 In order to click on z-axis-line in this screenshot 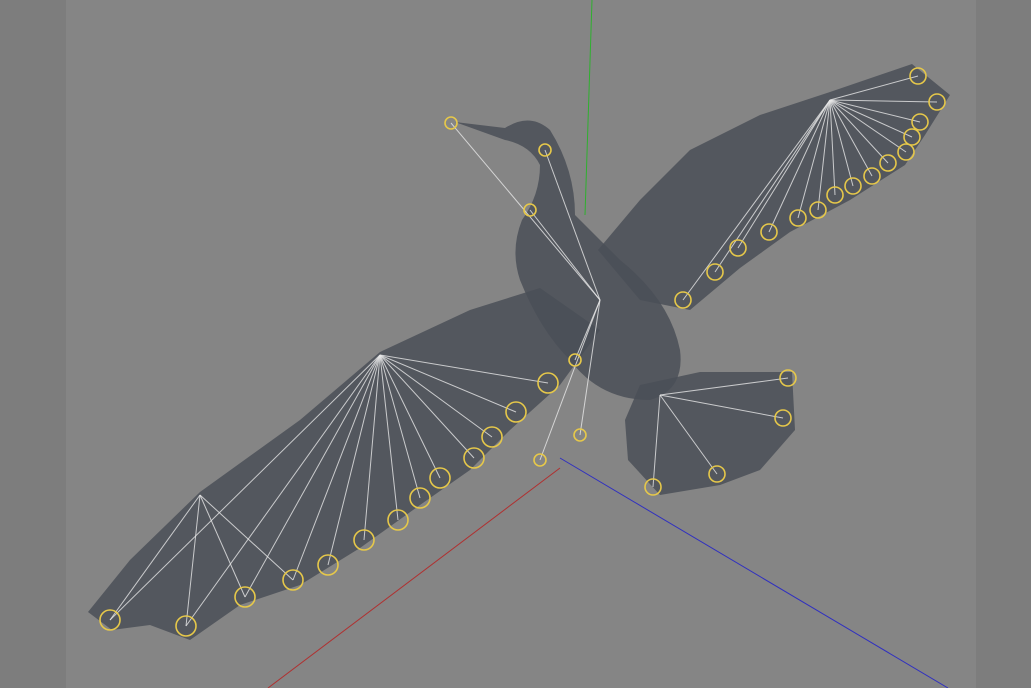, I will do `click(754, 572)`.